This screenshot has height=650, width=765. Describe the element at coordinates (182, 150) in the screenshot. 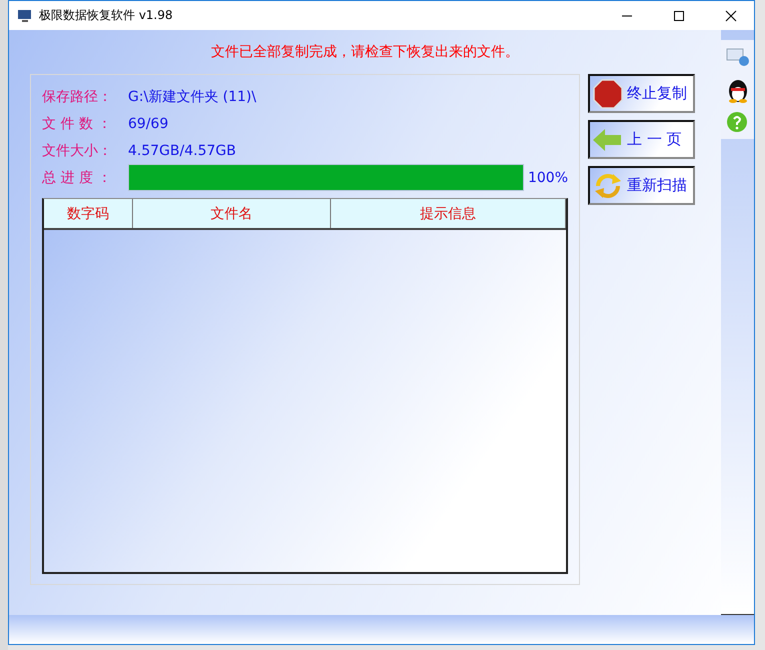

I see `field-value: 4.57GB/4.57GB` at that location.